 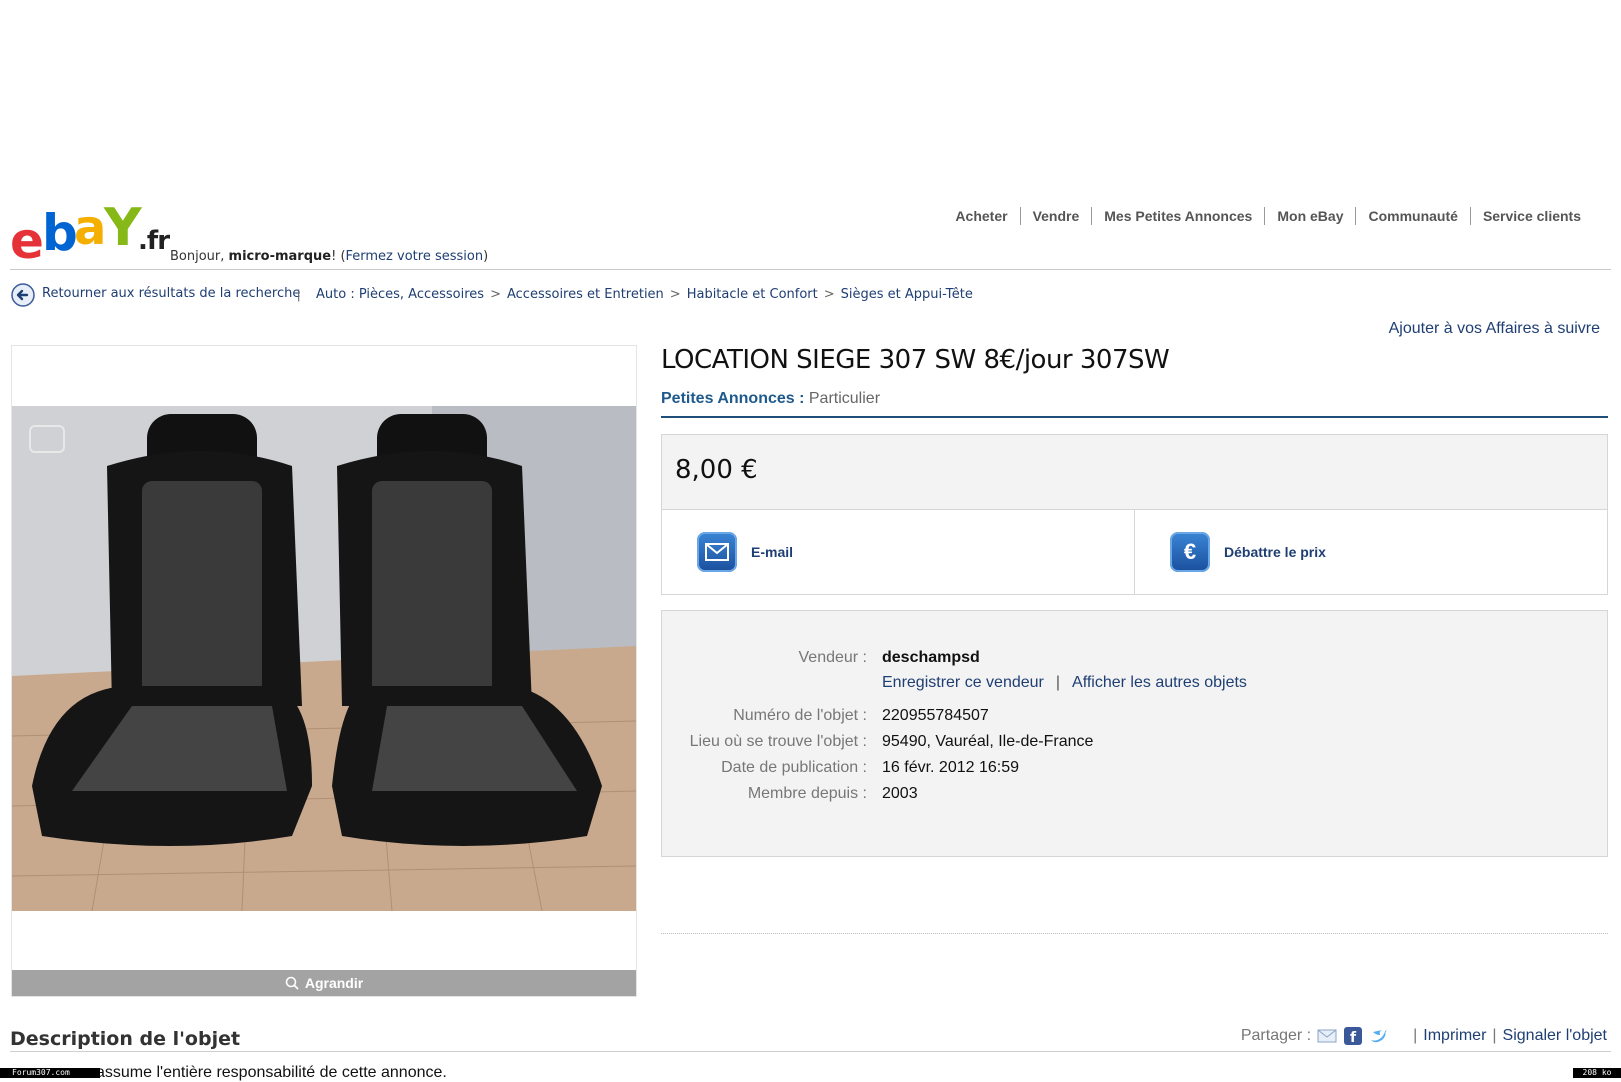 I want to click on make-offer-button: € Débattre le prix, so click(x=1370, y=552).